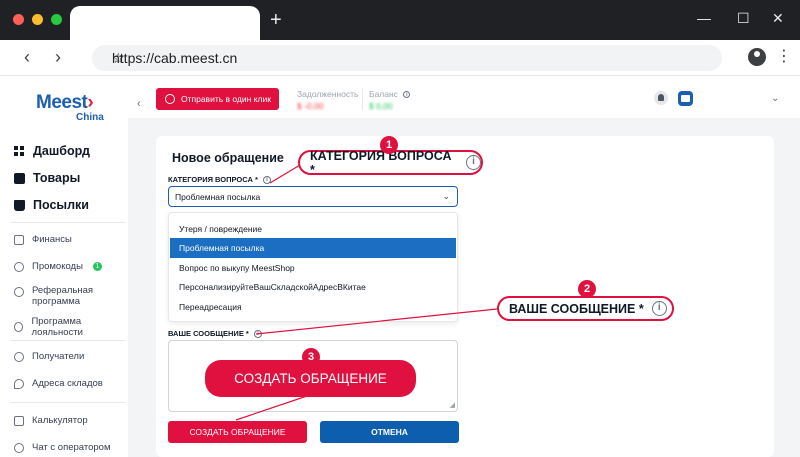 The width and height of the screenshot is (800, 457). I want to click on calculator-icon, so click(19, 420).